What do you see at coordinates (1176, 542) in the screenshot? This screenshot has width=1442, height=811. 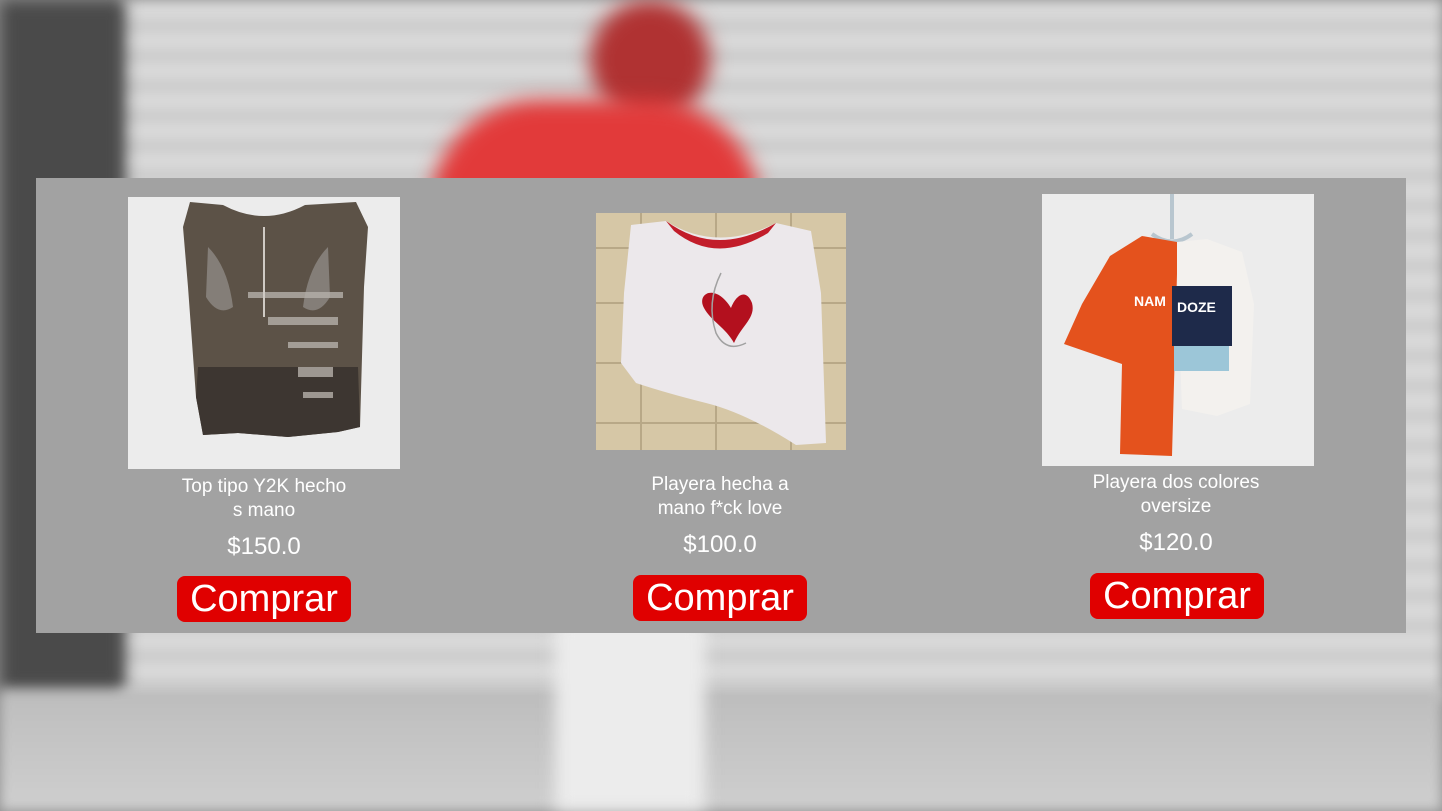 I see `product-price: $120.0` at bounding box center [1176, 542].